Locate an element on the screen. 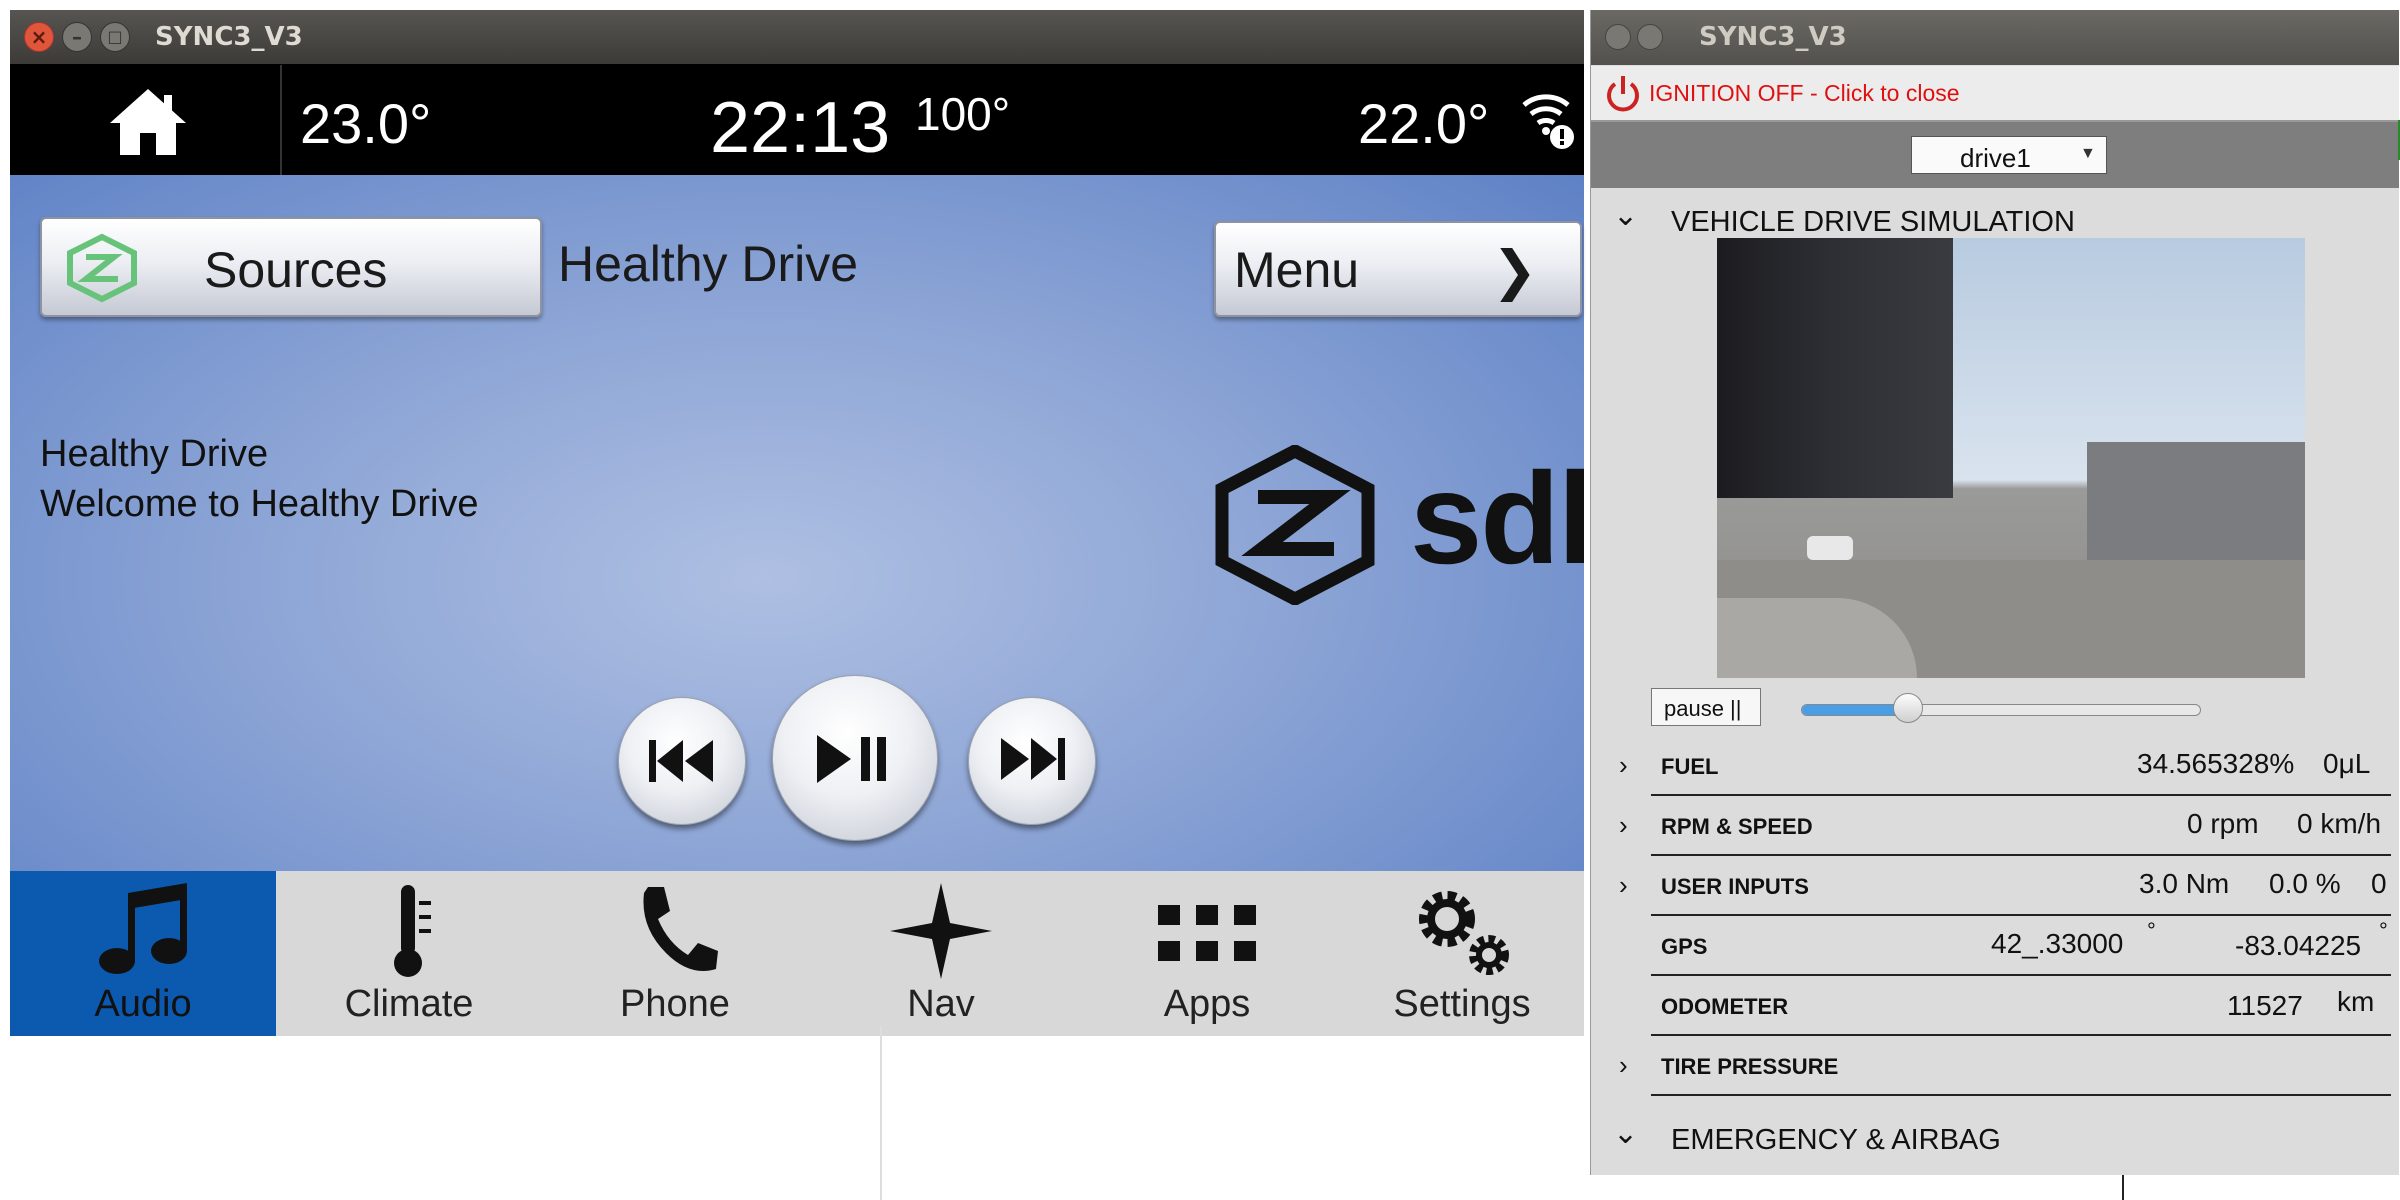 Image resolution: width=2400 pixels, height=1200 pixels. menu-button: Menu ❯ is located at coordinates (1398, 269).